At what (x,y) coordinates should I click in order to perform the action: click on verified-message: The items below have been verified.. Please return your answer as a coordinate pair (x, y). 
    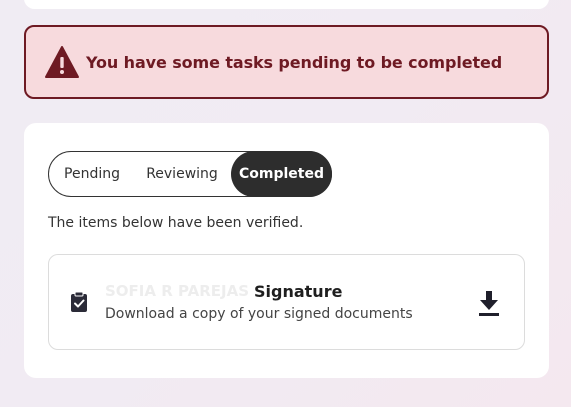
    Looking at the image, I should click on (176, 223).